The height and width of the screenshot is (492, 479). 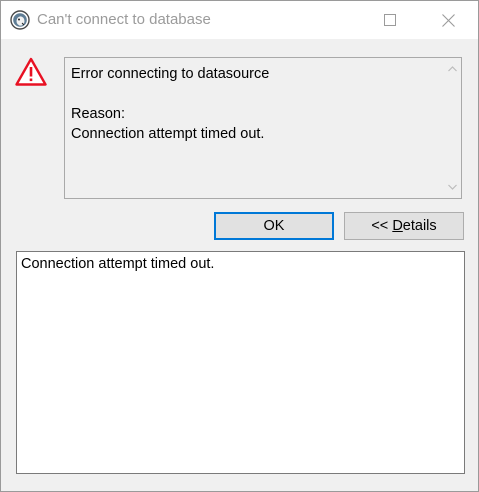 I want to click on details-text: Connection attempt timed out., so click(x=118, y=264).